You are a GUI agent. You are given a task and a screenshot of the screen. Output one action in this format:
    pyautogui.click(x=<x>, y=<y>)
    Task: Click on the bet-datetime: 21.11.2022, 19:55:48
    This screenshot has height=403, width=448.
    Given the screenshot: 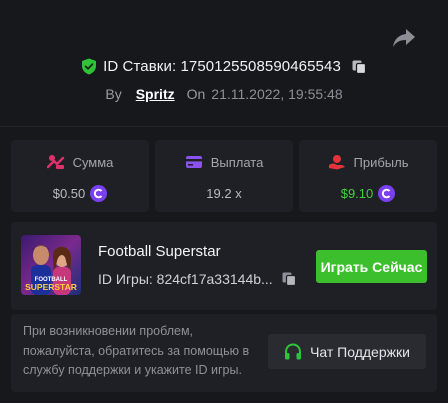 What is the action you would take?
    pyautogui.click(x=277, y=94)
    